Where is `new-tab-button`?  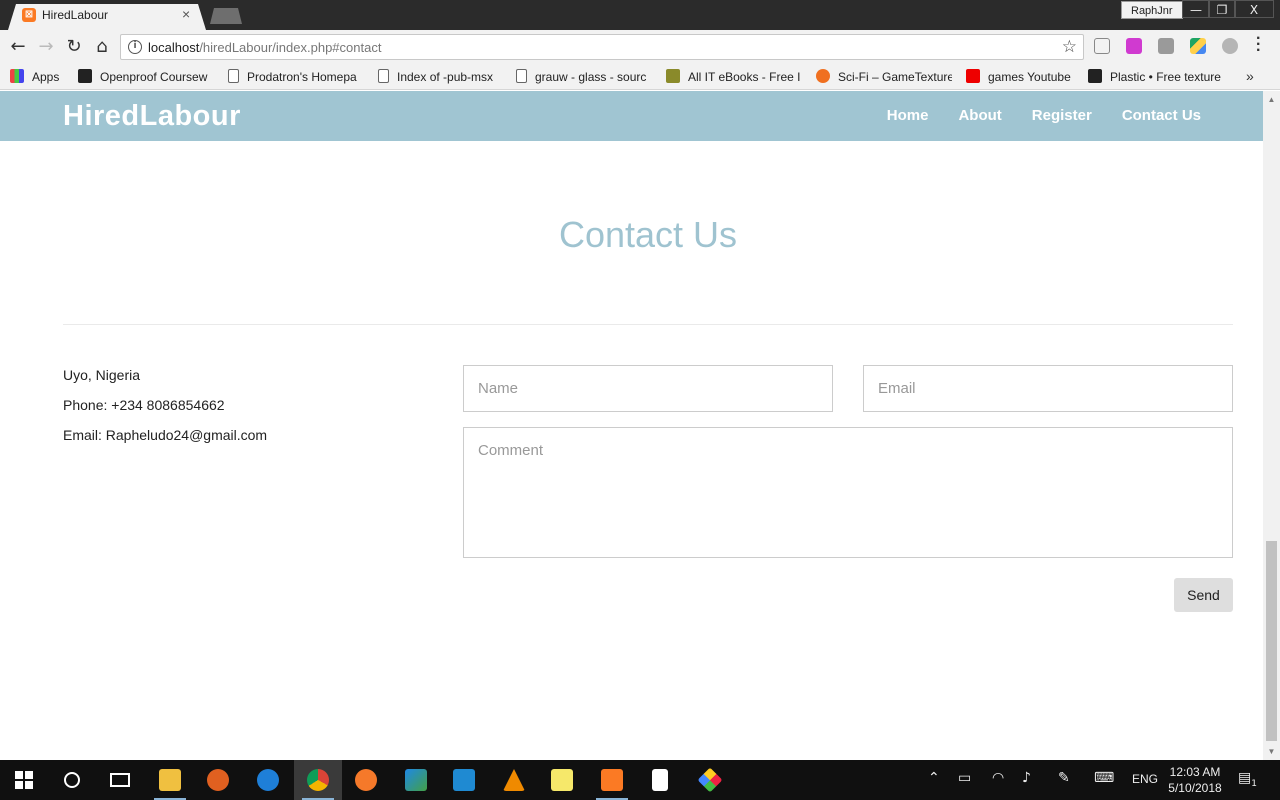 new-tab-button is located at coordinates (226, 16).